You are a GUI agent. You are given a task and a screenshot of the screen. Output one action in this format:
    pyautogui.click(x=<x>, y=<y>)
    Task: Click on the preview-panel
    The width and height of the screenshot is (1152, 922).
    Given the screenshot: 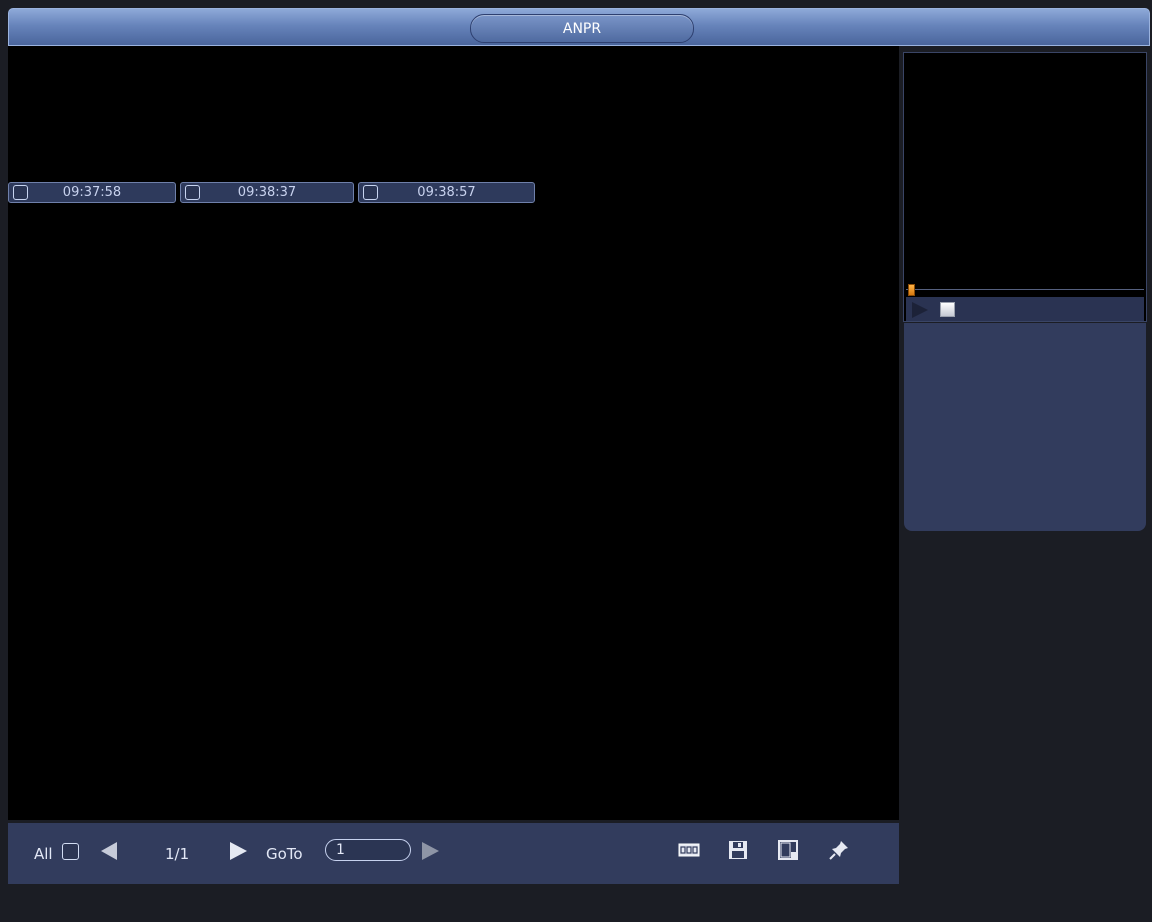 What is the action you would take?
    pyautogui.click(x=1025, y=187)
    